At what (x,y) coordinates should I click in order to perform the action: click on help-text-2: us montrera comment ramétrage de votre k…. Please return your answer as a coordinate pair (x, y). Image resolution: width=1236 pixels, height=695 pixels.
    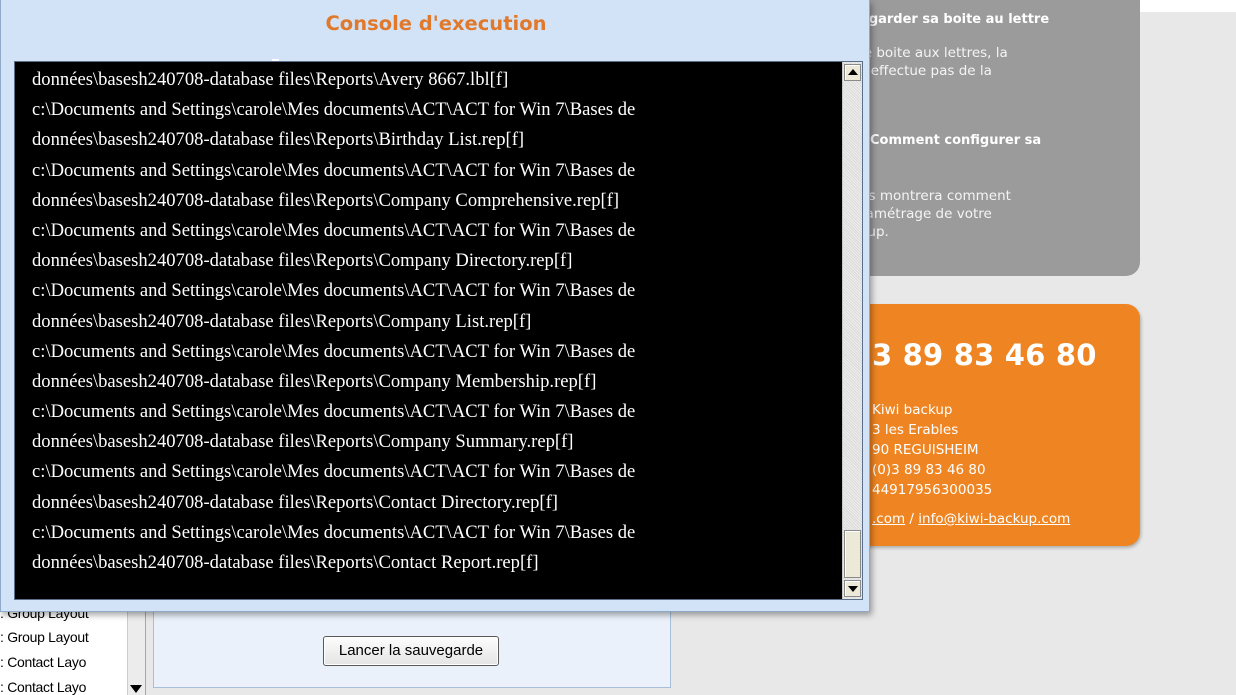
    Looking at the image, I should click on (935, 214).